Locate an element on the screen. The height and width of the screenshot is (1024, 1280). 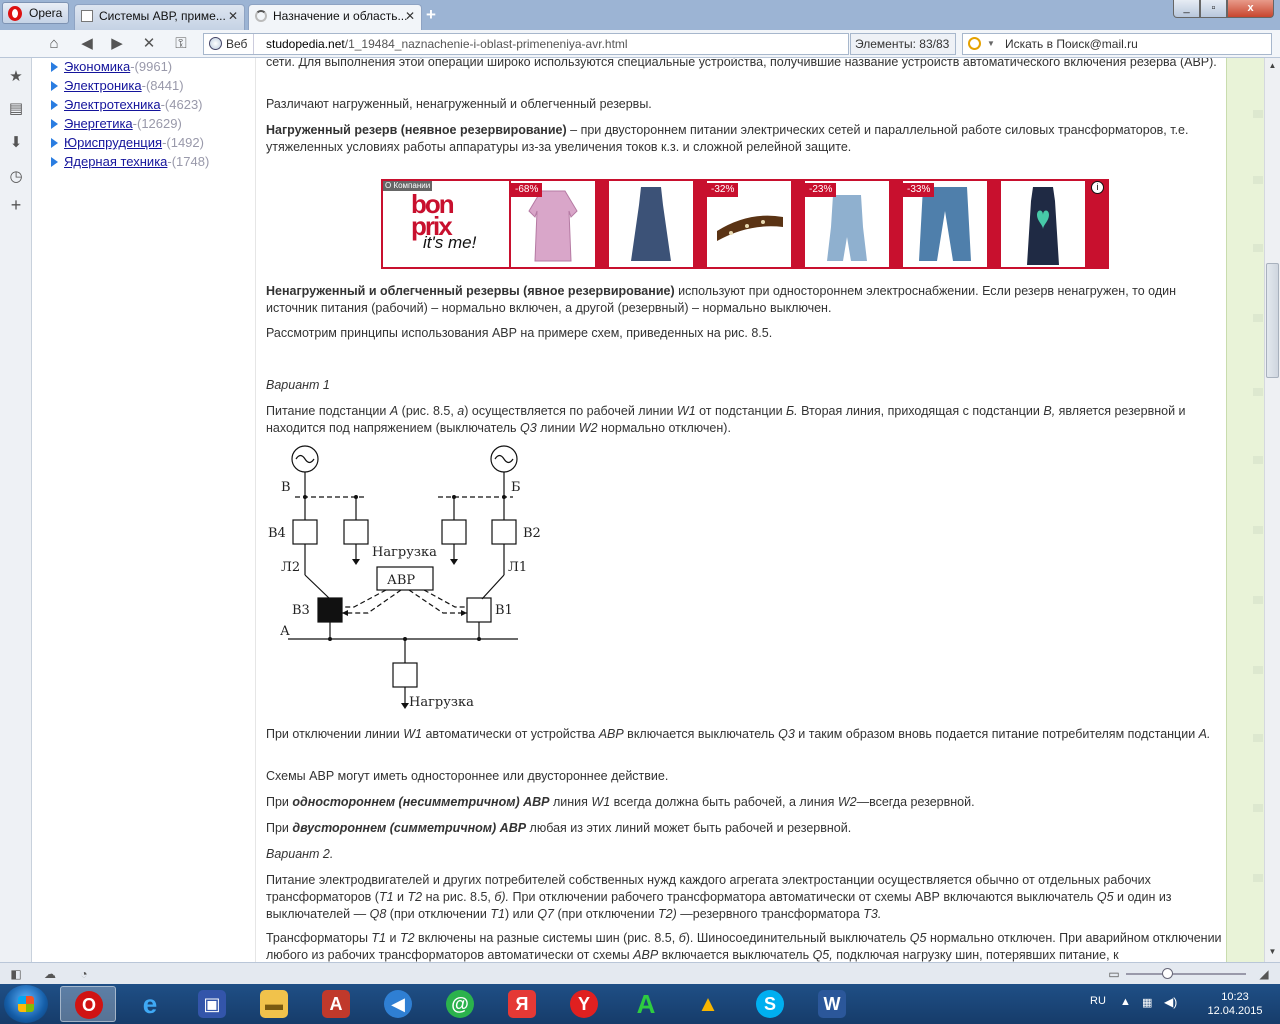
back-icon: ◀ is located at coordinates (87, 44).